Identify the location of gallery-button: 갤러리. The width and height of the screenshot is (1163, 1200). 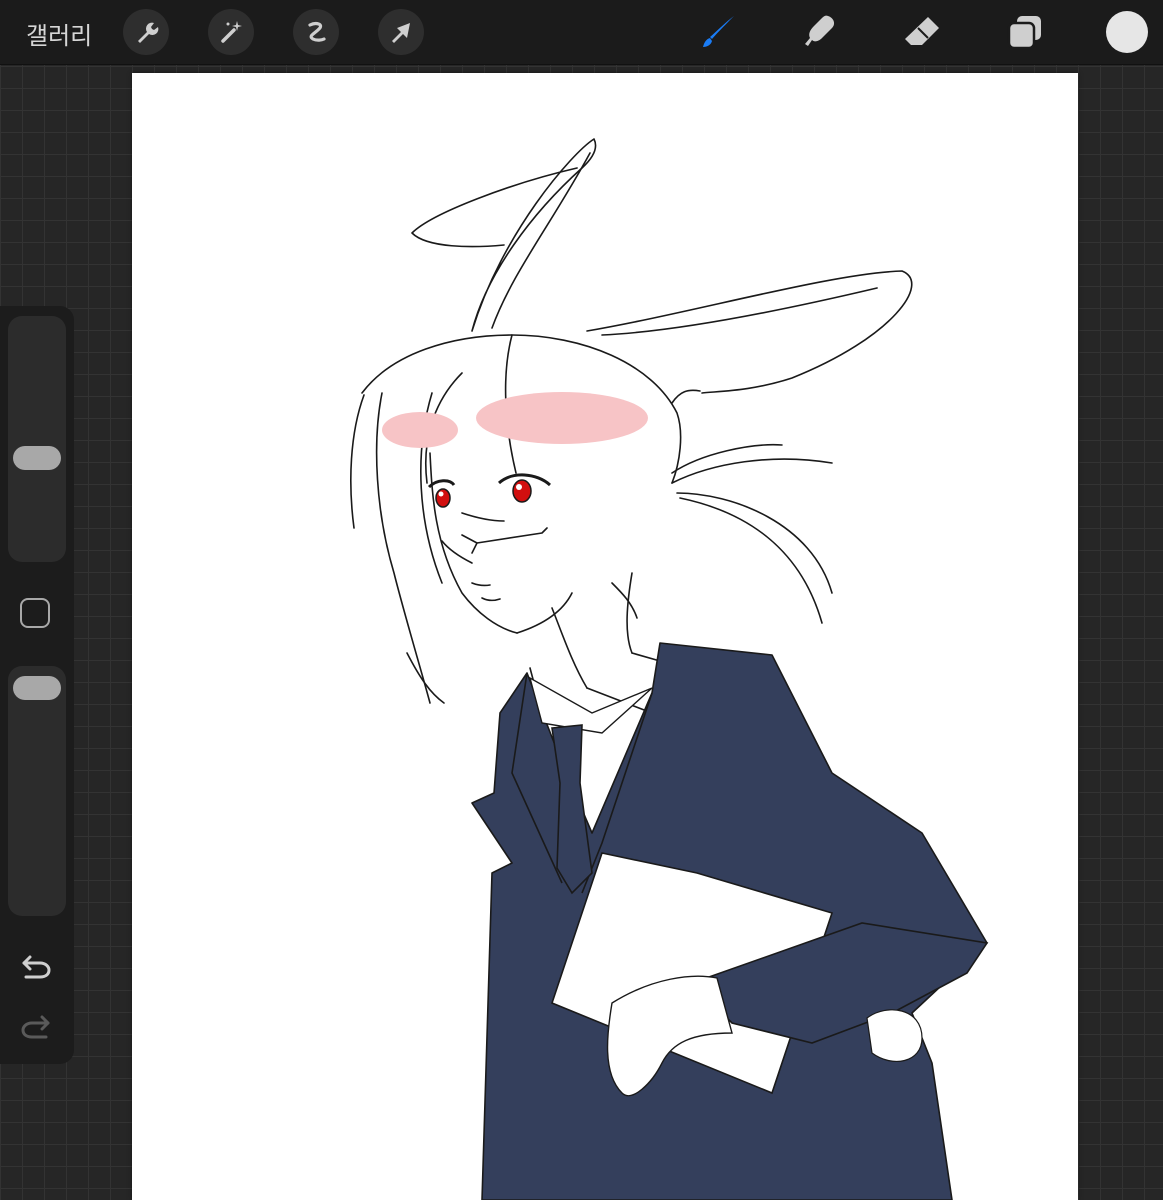
(59, 33).